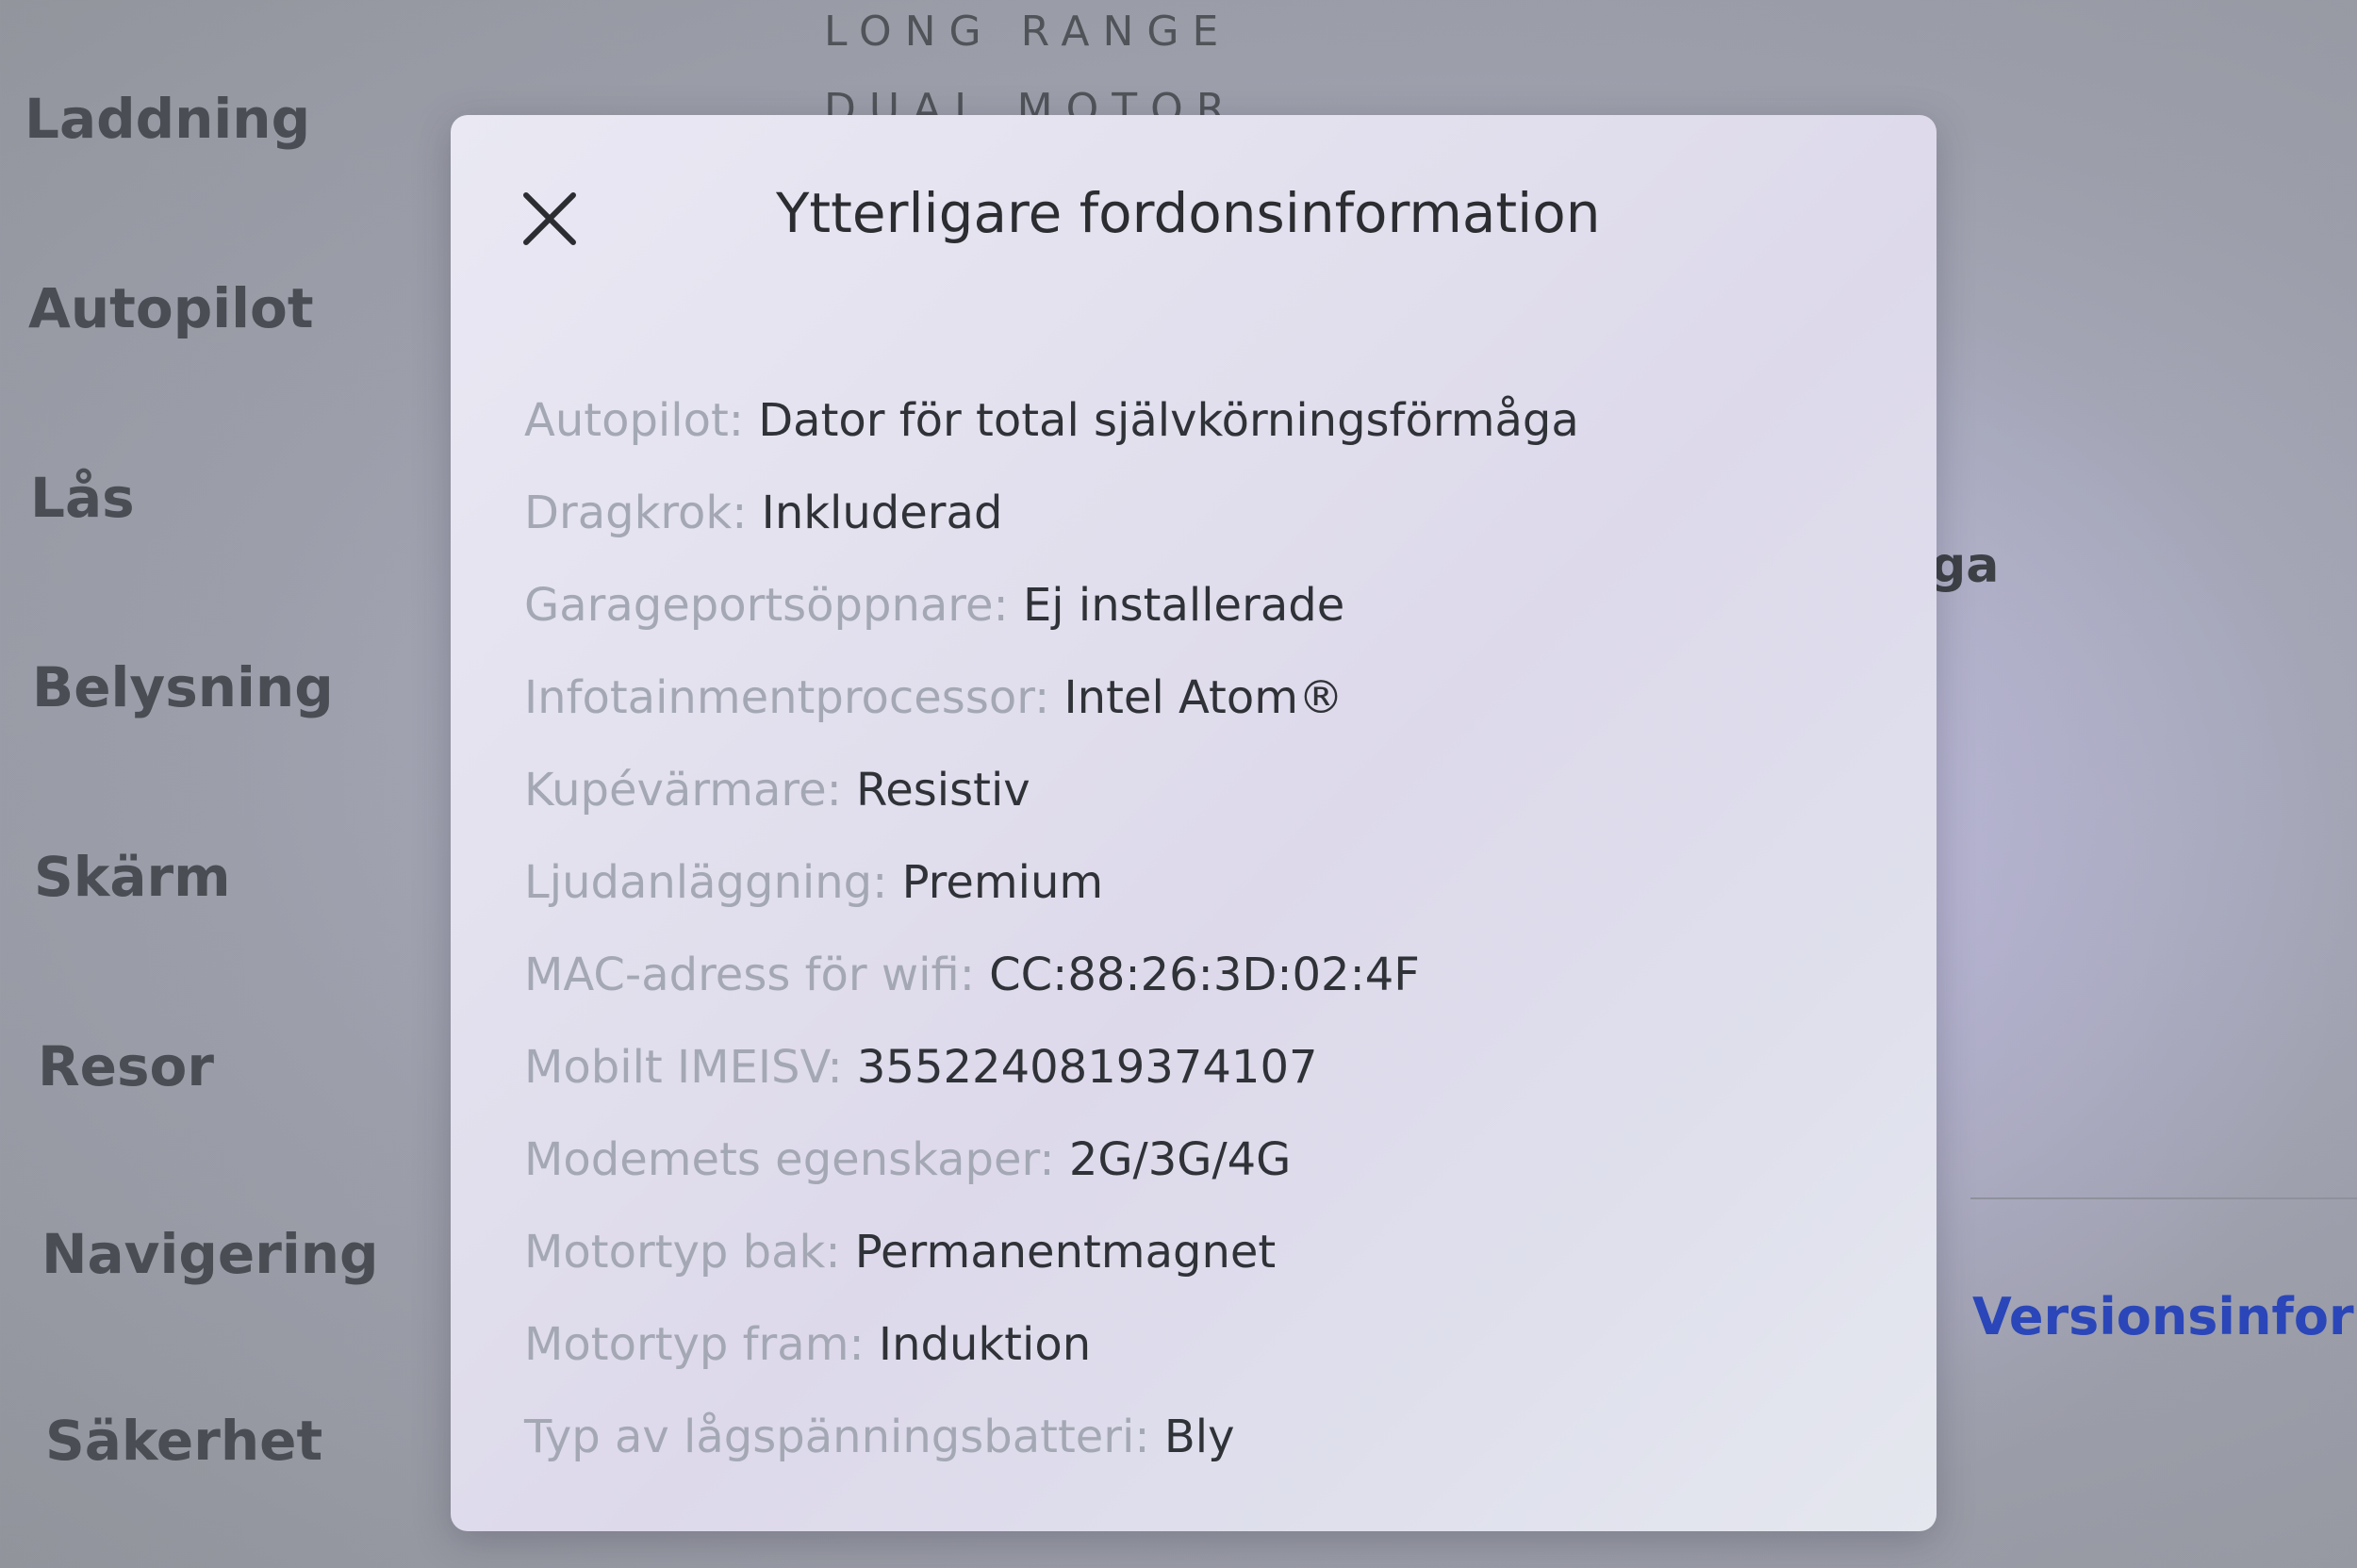  I want to click on sidebar-item-autopilot: Autopilot, so click(171, 308).